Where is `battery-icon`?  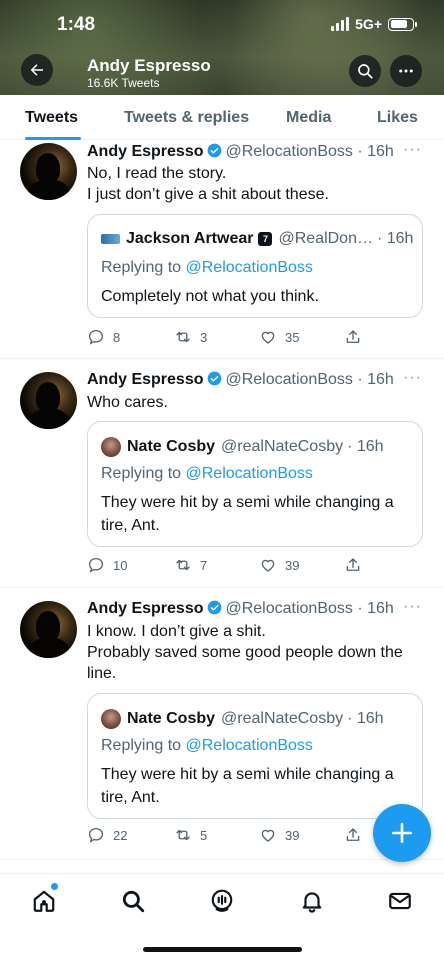 battery-icon is located at coordinates (402, 24).